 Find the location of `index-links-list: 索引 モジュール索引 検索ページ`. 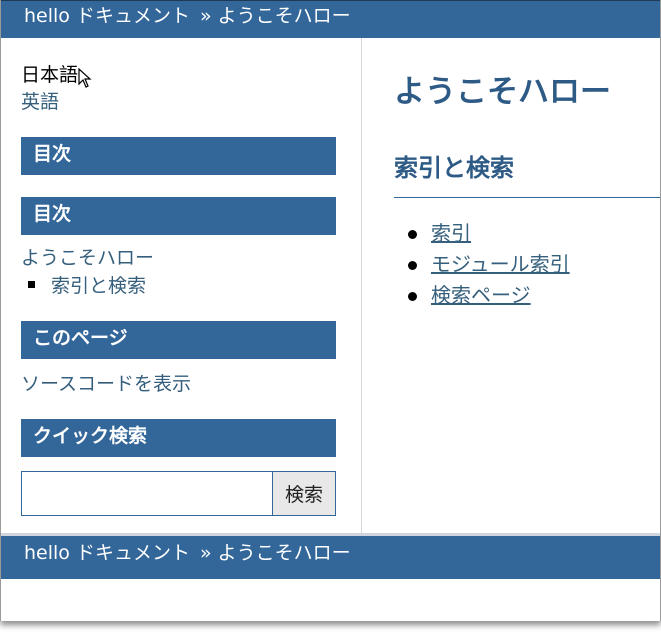

index-links-list: 索引 モジュール索引 検索ページ is located at coordinates (489, 265).